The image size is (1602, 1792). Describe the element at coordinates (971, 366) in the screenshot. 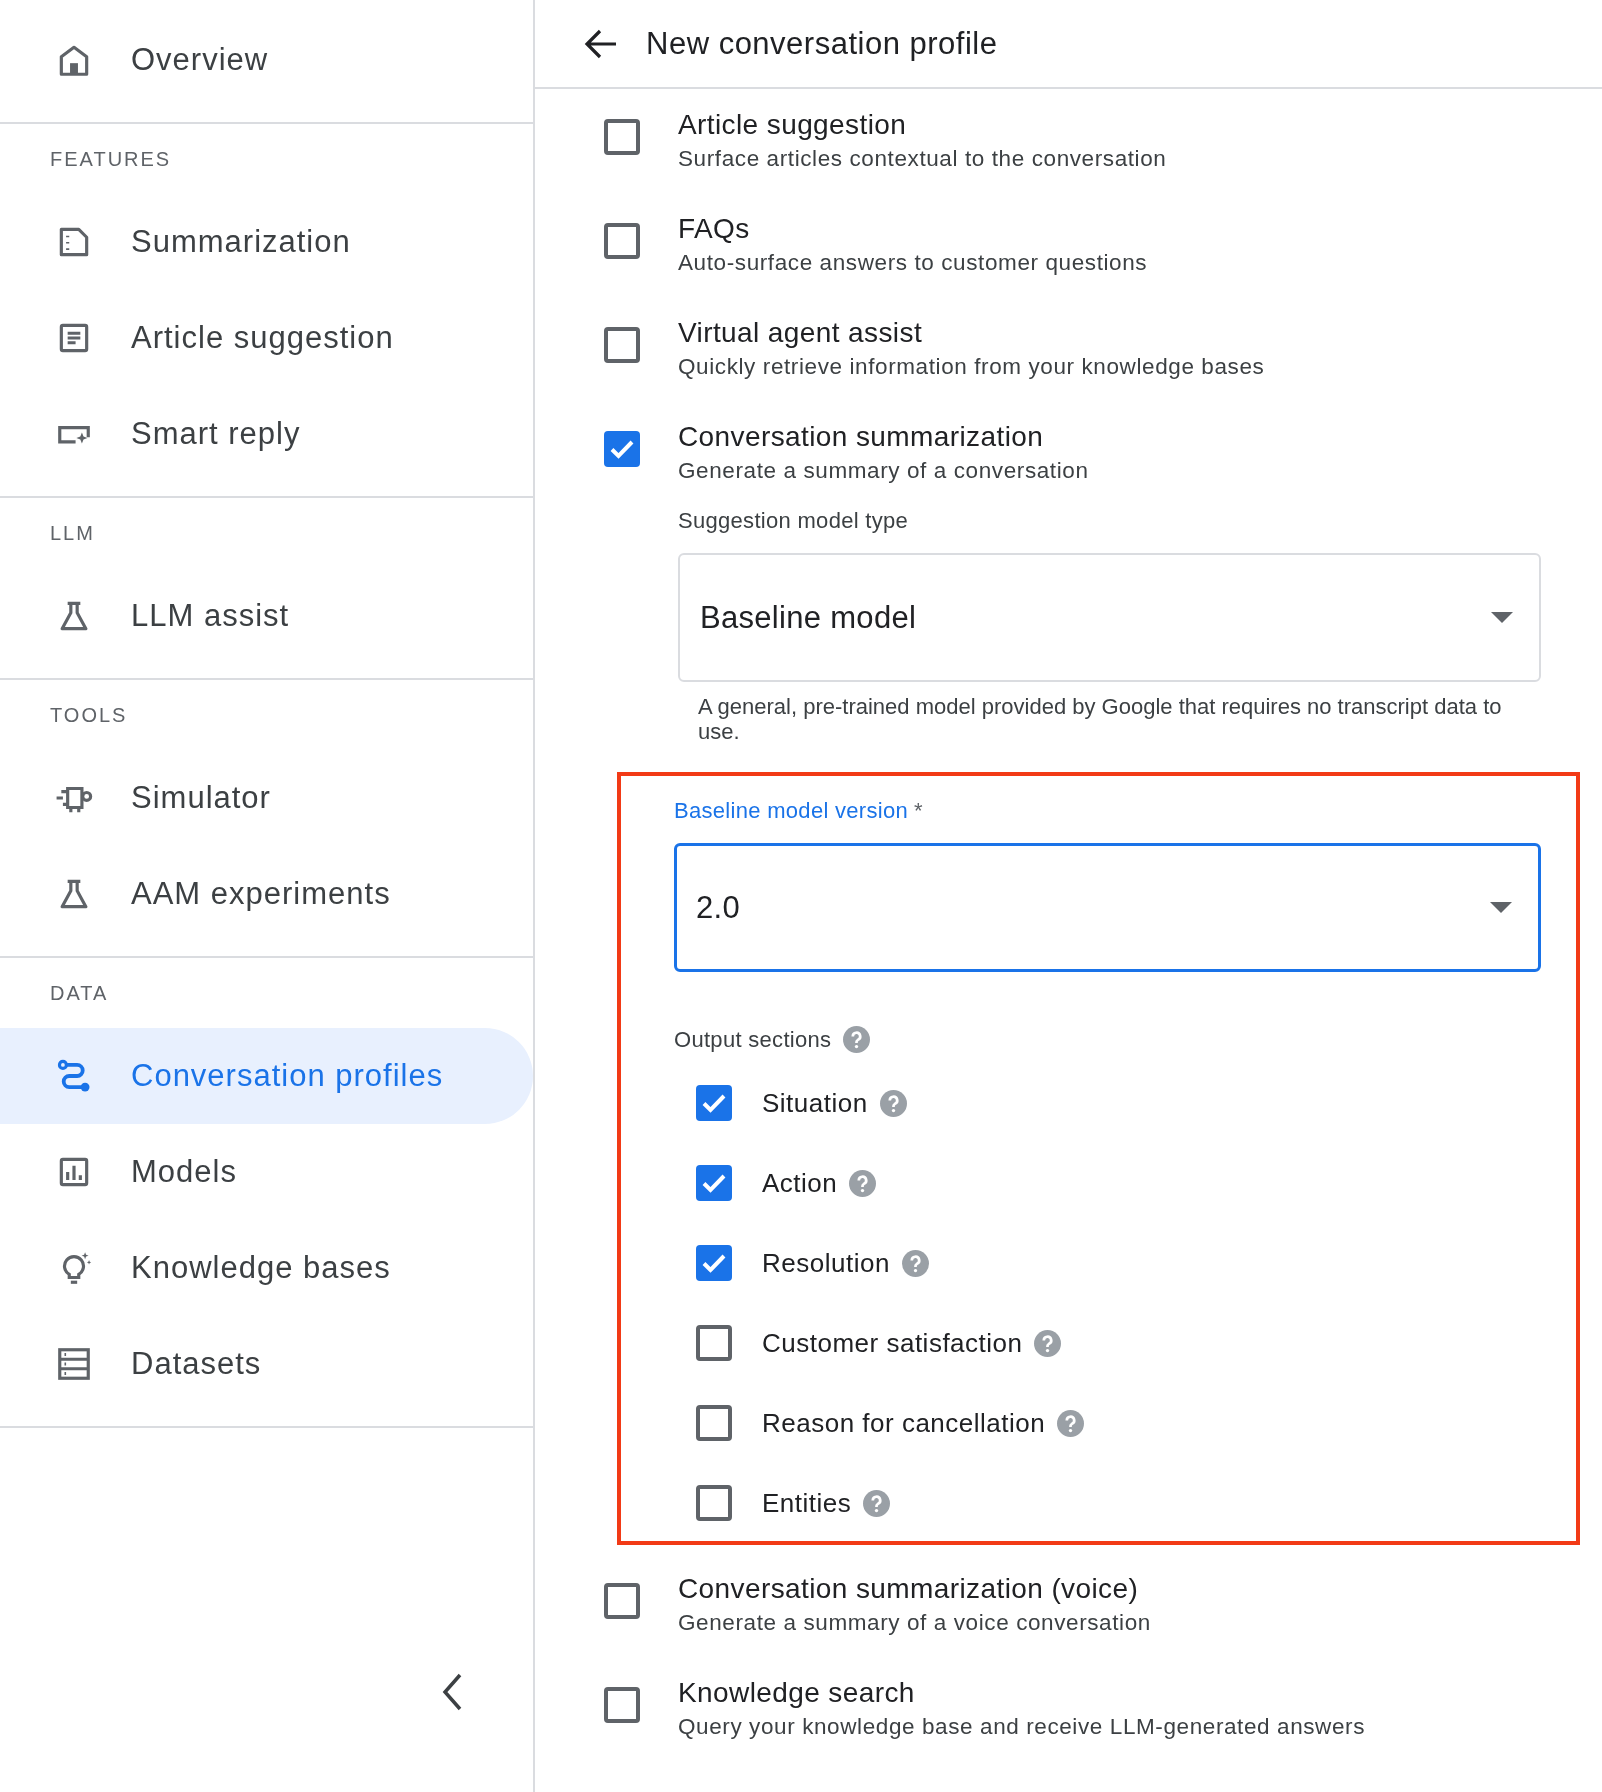

I see `feature-description: Quickly retrieve information from your knowledge bases` at that location.